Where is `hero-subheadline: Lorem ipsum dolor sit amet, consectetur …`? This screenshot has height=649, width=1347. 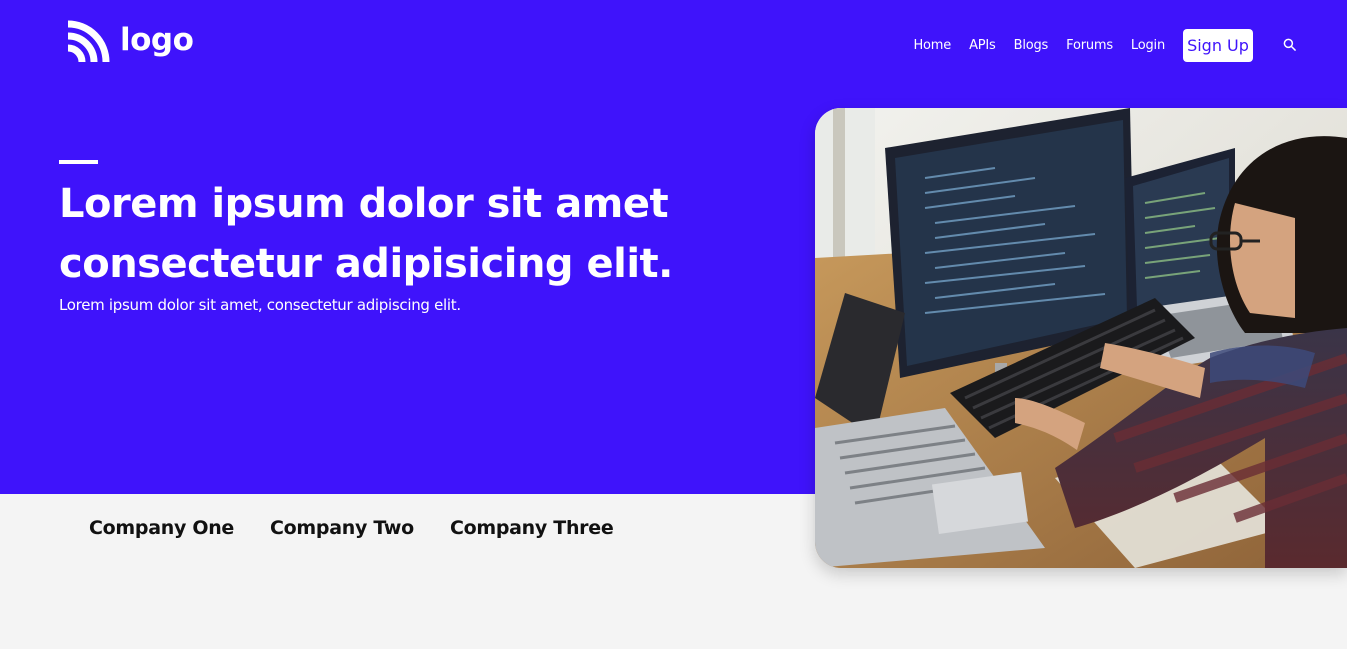 hero-subheadline: Lorem ipsum dolor sit amet, consectetur … is located at coordinates (260, 305).